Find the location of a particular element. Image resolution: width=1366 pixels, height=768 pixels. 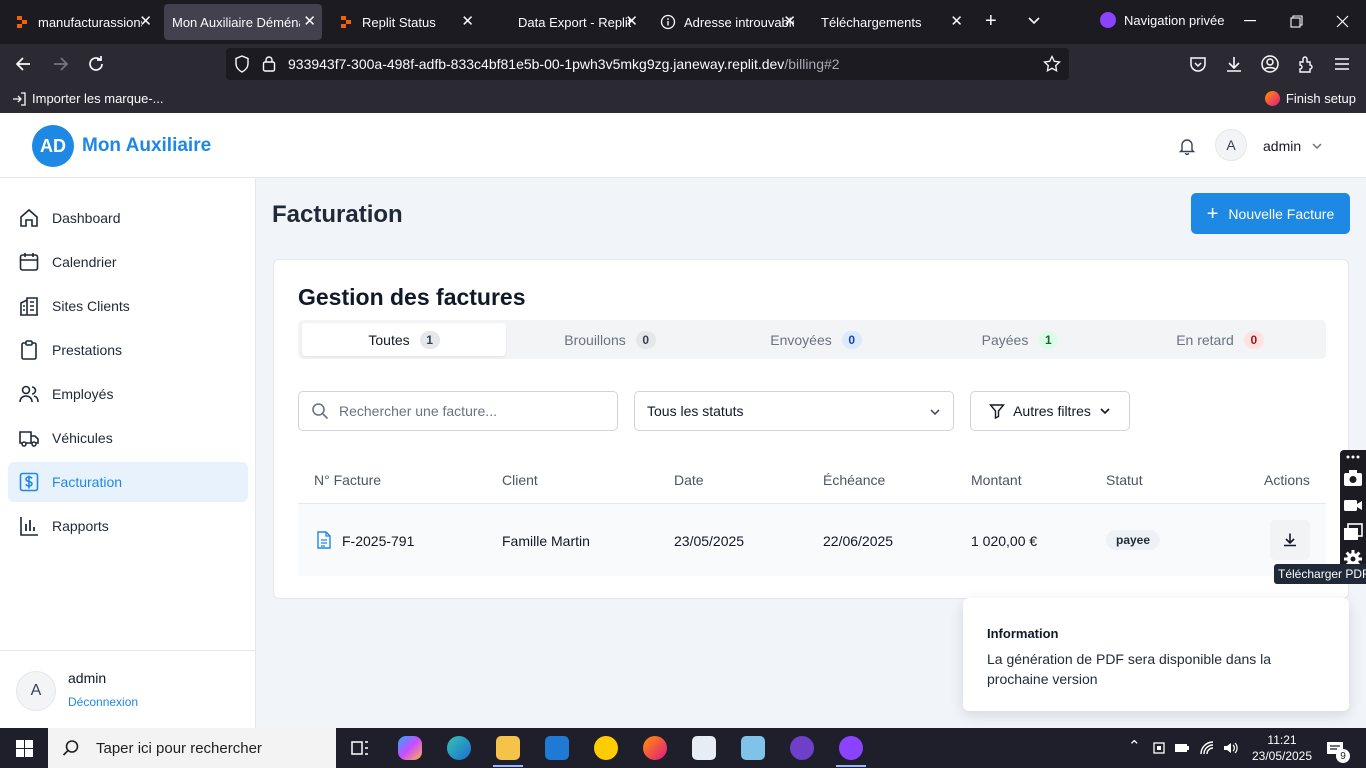

app-icon is located at coordinates (753, 748).